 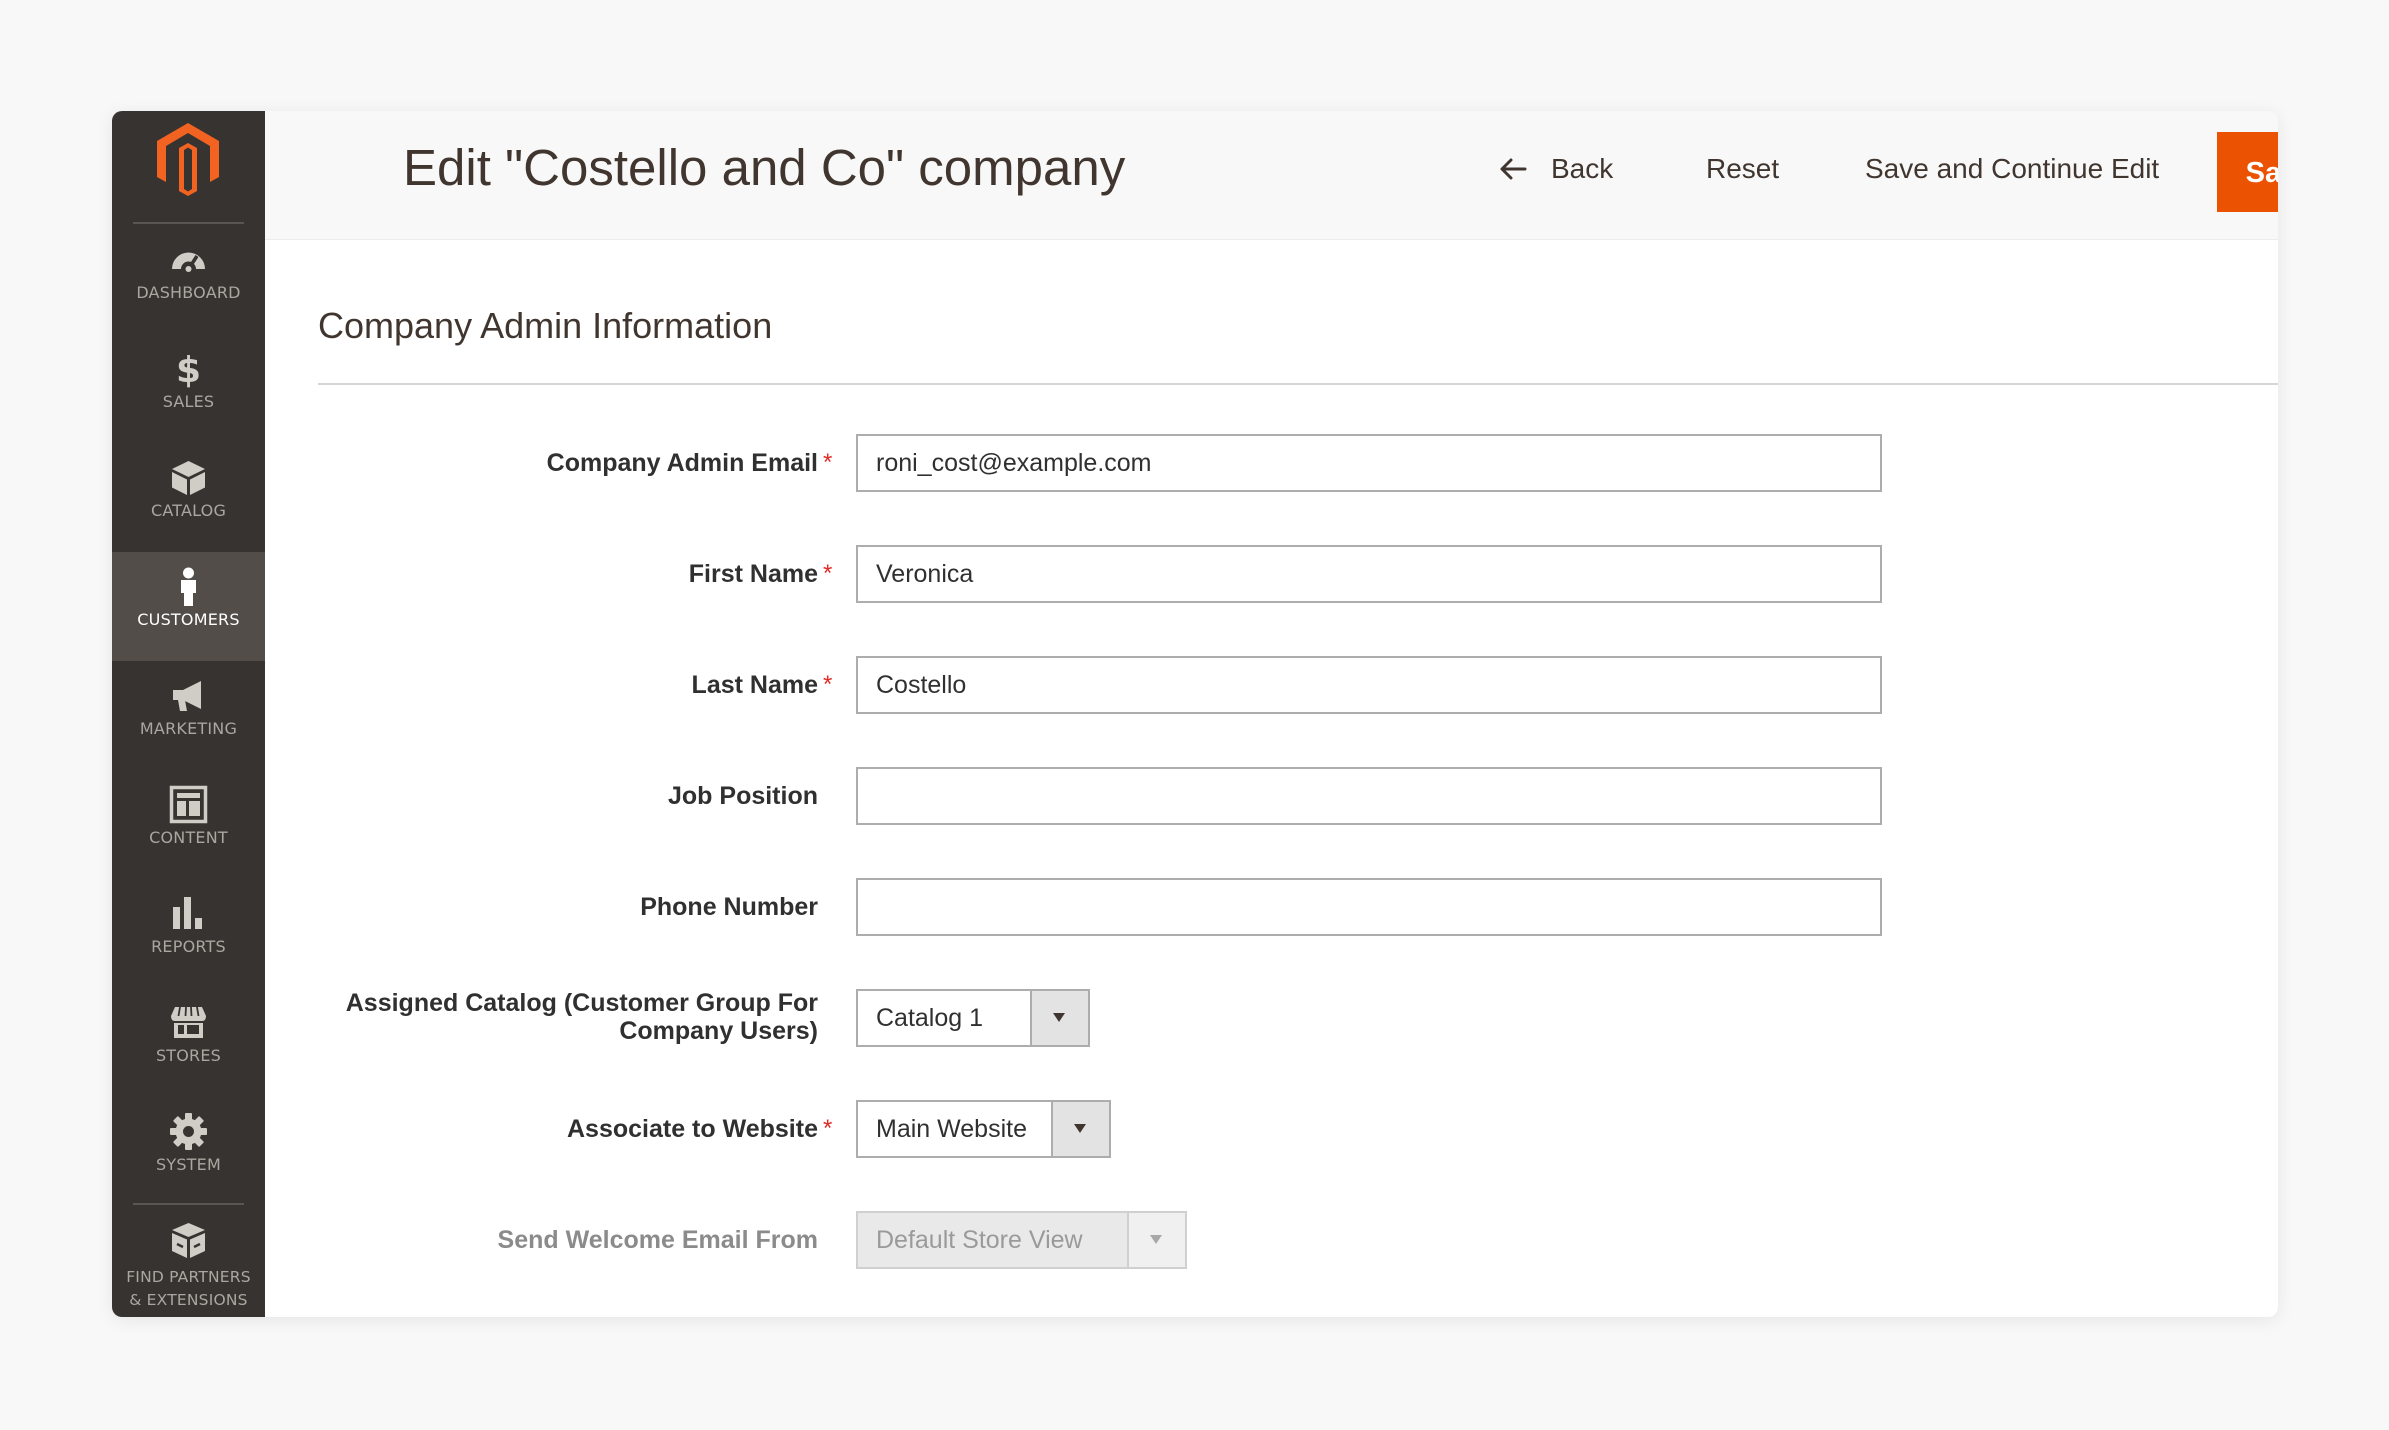 What do you see at coordinates (743, 796) in the screenshot?
I see `job-position-label: Job Position` at bounding box center [743, 796].